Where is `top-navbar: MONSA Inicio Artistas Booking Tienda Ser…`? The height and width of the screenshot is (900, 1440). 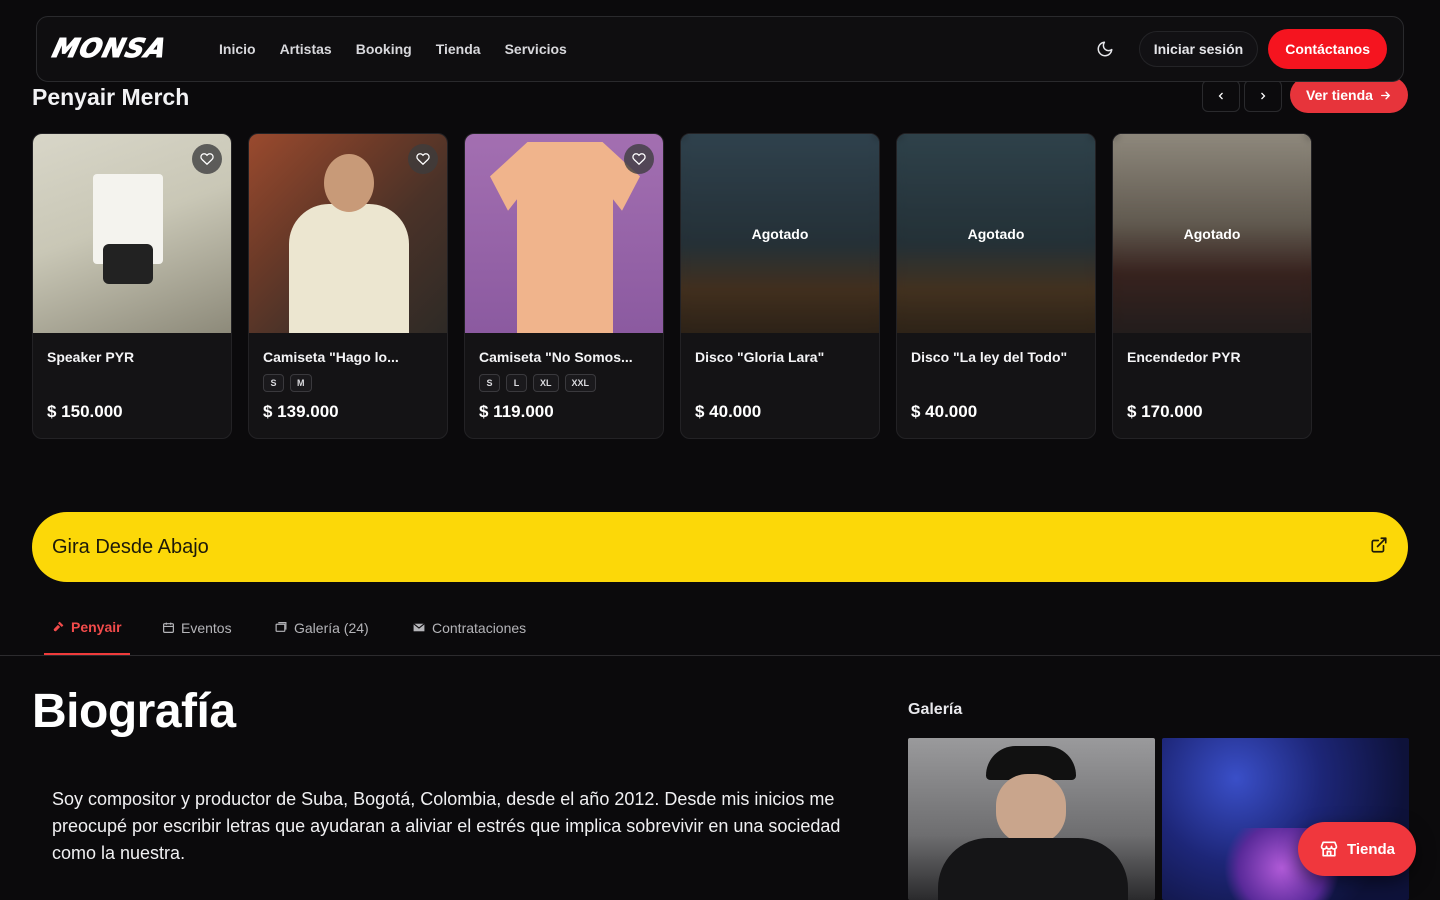 top-navbar: MONSA Inicio Artistas Booking Tienda Ser… is located at coordinates (720, 49).